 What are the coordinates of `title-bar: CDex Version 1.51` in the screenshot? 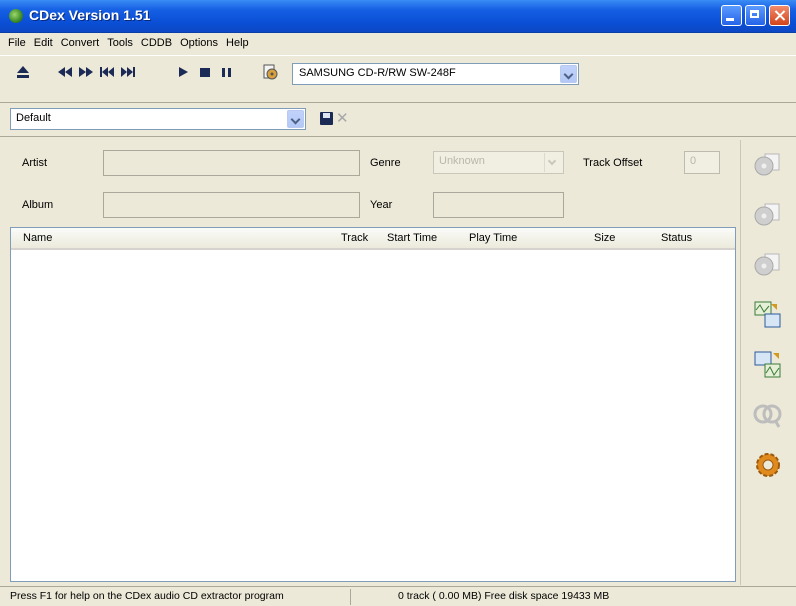 It's located at (398, 16).